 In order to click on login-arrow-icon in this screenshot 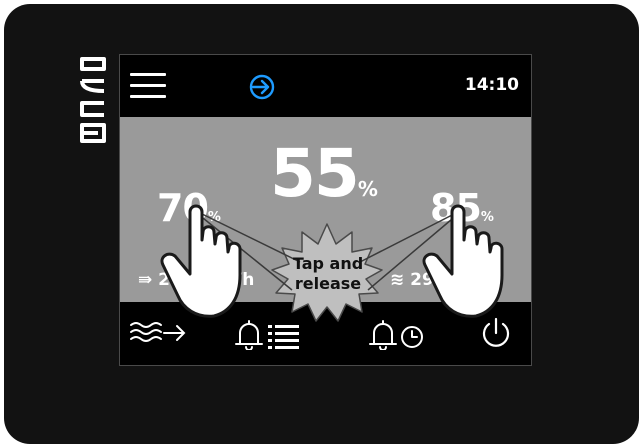, I will do `click(262, 87)`.